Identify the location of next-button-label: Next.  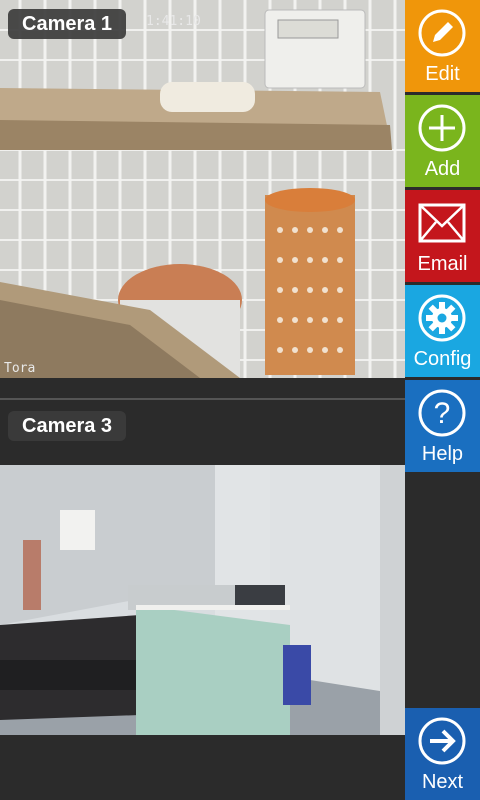
(442, 782).